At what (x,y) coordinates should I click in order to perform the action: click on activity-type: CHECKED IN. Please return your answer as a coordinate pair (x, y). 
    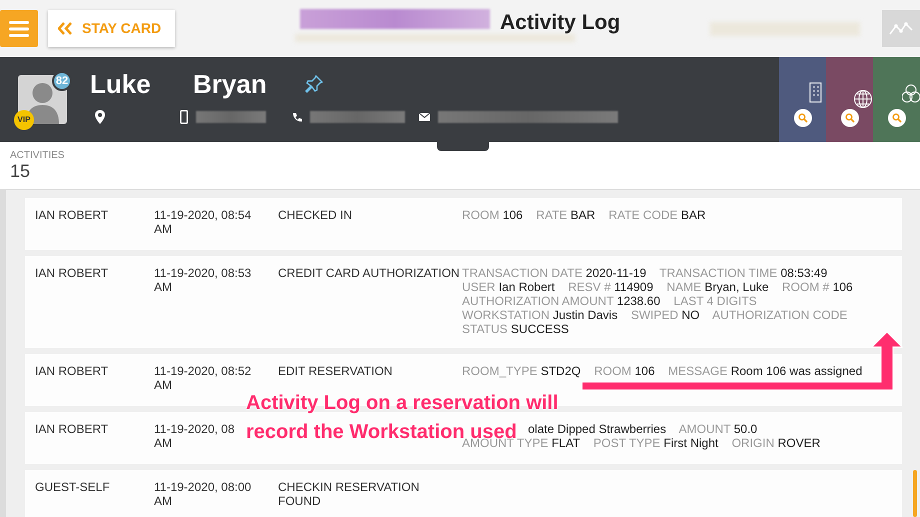
    Looking at the image, I should click on (315, 215).